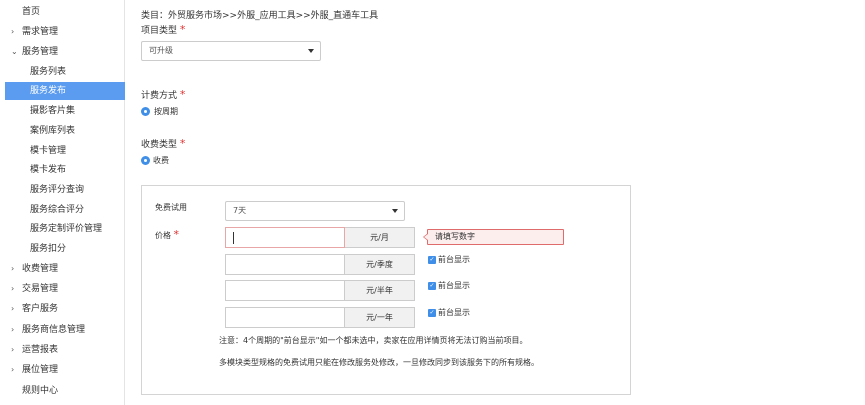 The height and width of the screenshot is (405, 865). What do you see at coordinates (373, 340) in the screenshot?
I see `frontend-display-note: 注意：4个周期的"前台显示"如一个都未选中，卖家在应用详情页将无法订购当前项目。` at bounding box center [373, 340].